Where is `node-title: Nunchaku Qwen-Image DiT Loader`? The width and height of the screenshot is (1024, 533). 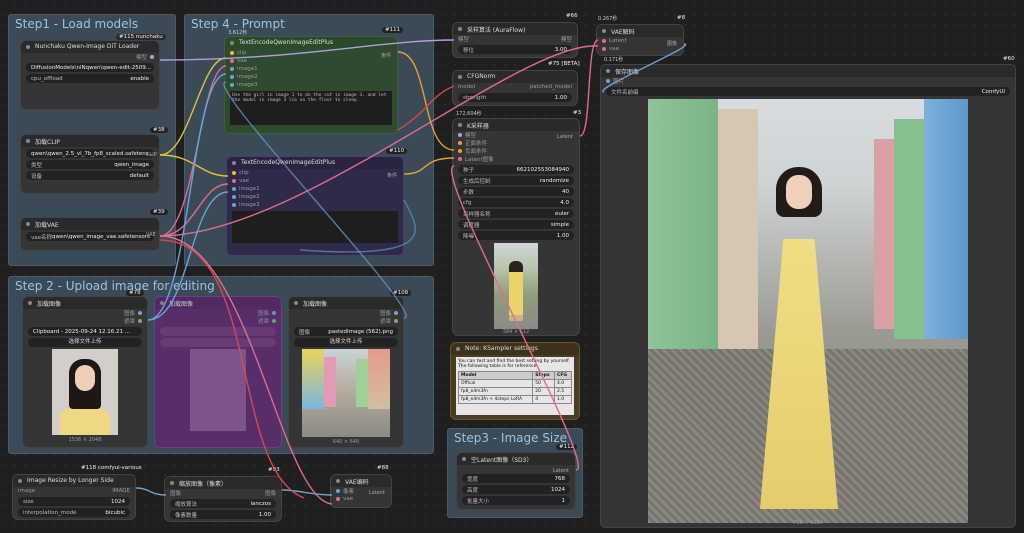
node-title: Nunchaku Qwen-Image DiT Loader is located at coordinates (90, 47).